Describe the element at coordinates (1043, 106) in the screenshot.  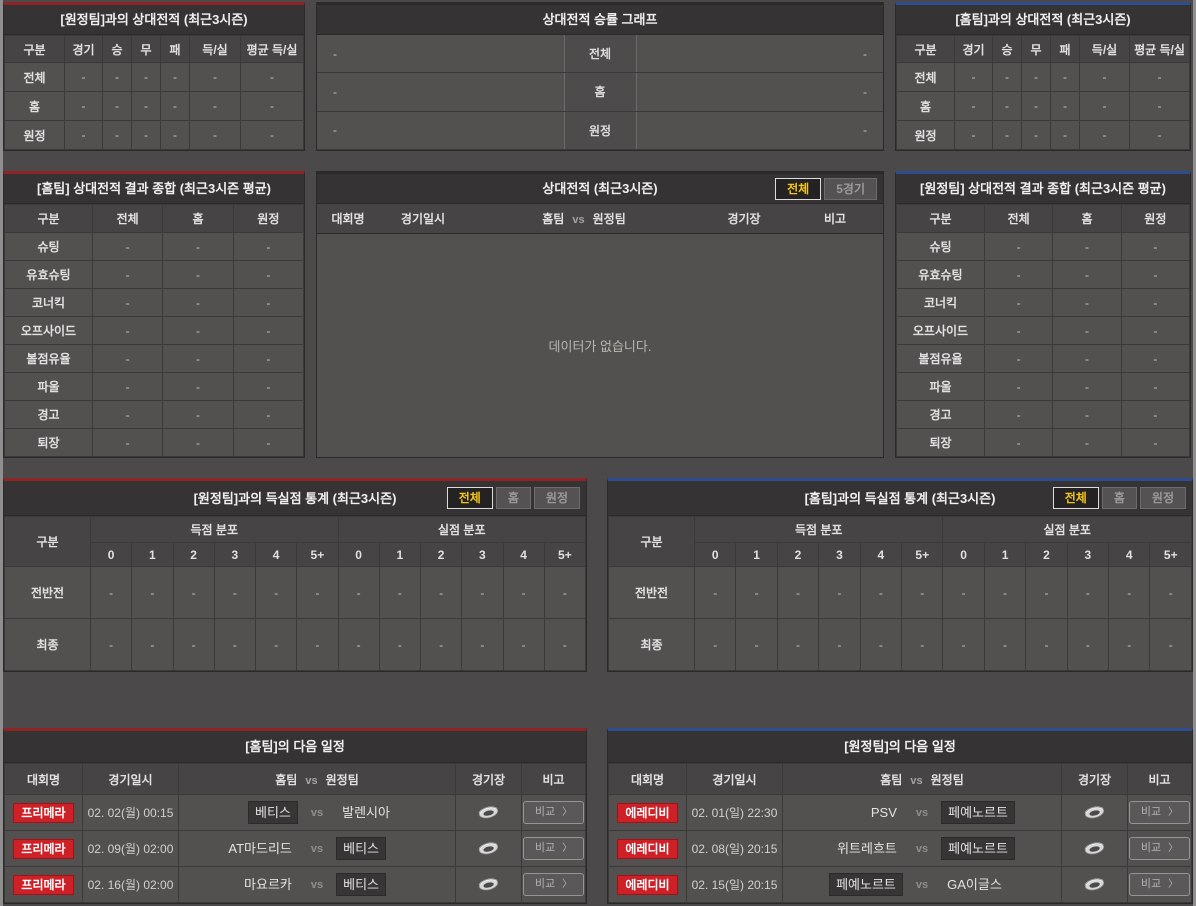
I see `table-row: 홈 - - - - - -` at that location.